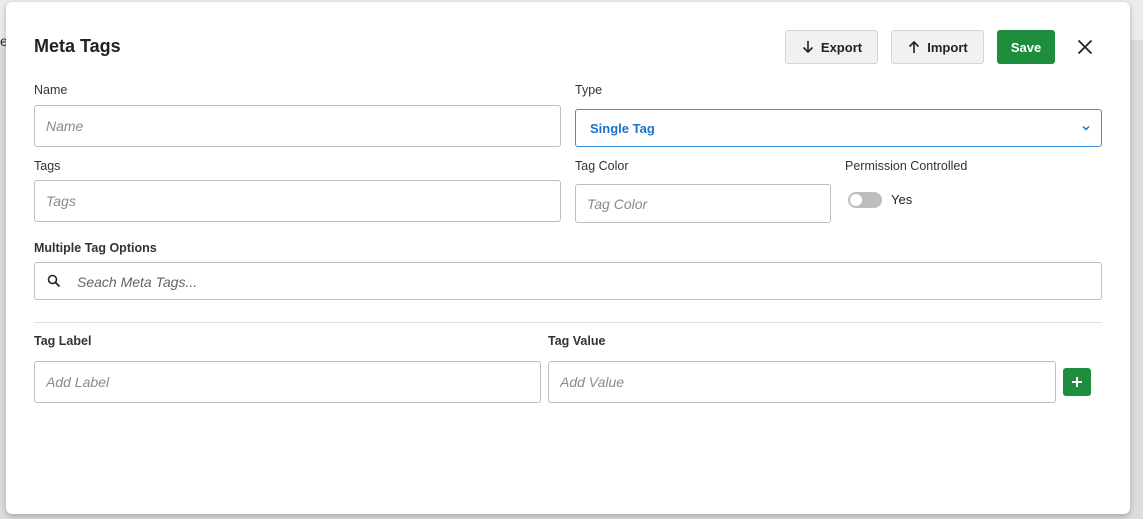 The image size is (1143, 519). I want to click on arrow-down-icon, so click(807, 47).